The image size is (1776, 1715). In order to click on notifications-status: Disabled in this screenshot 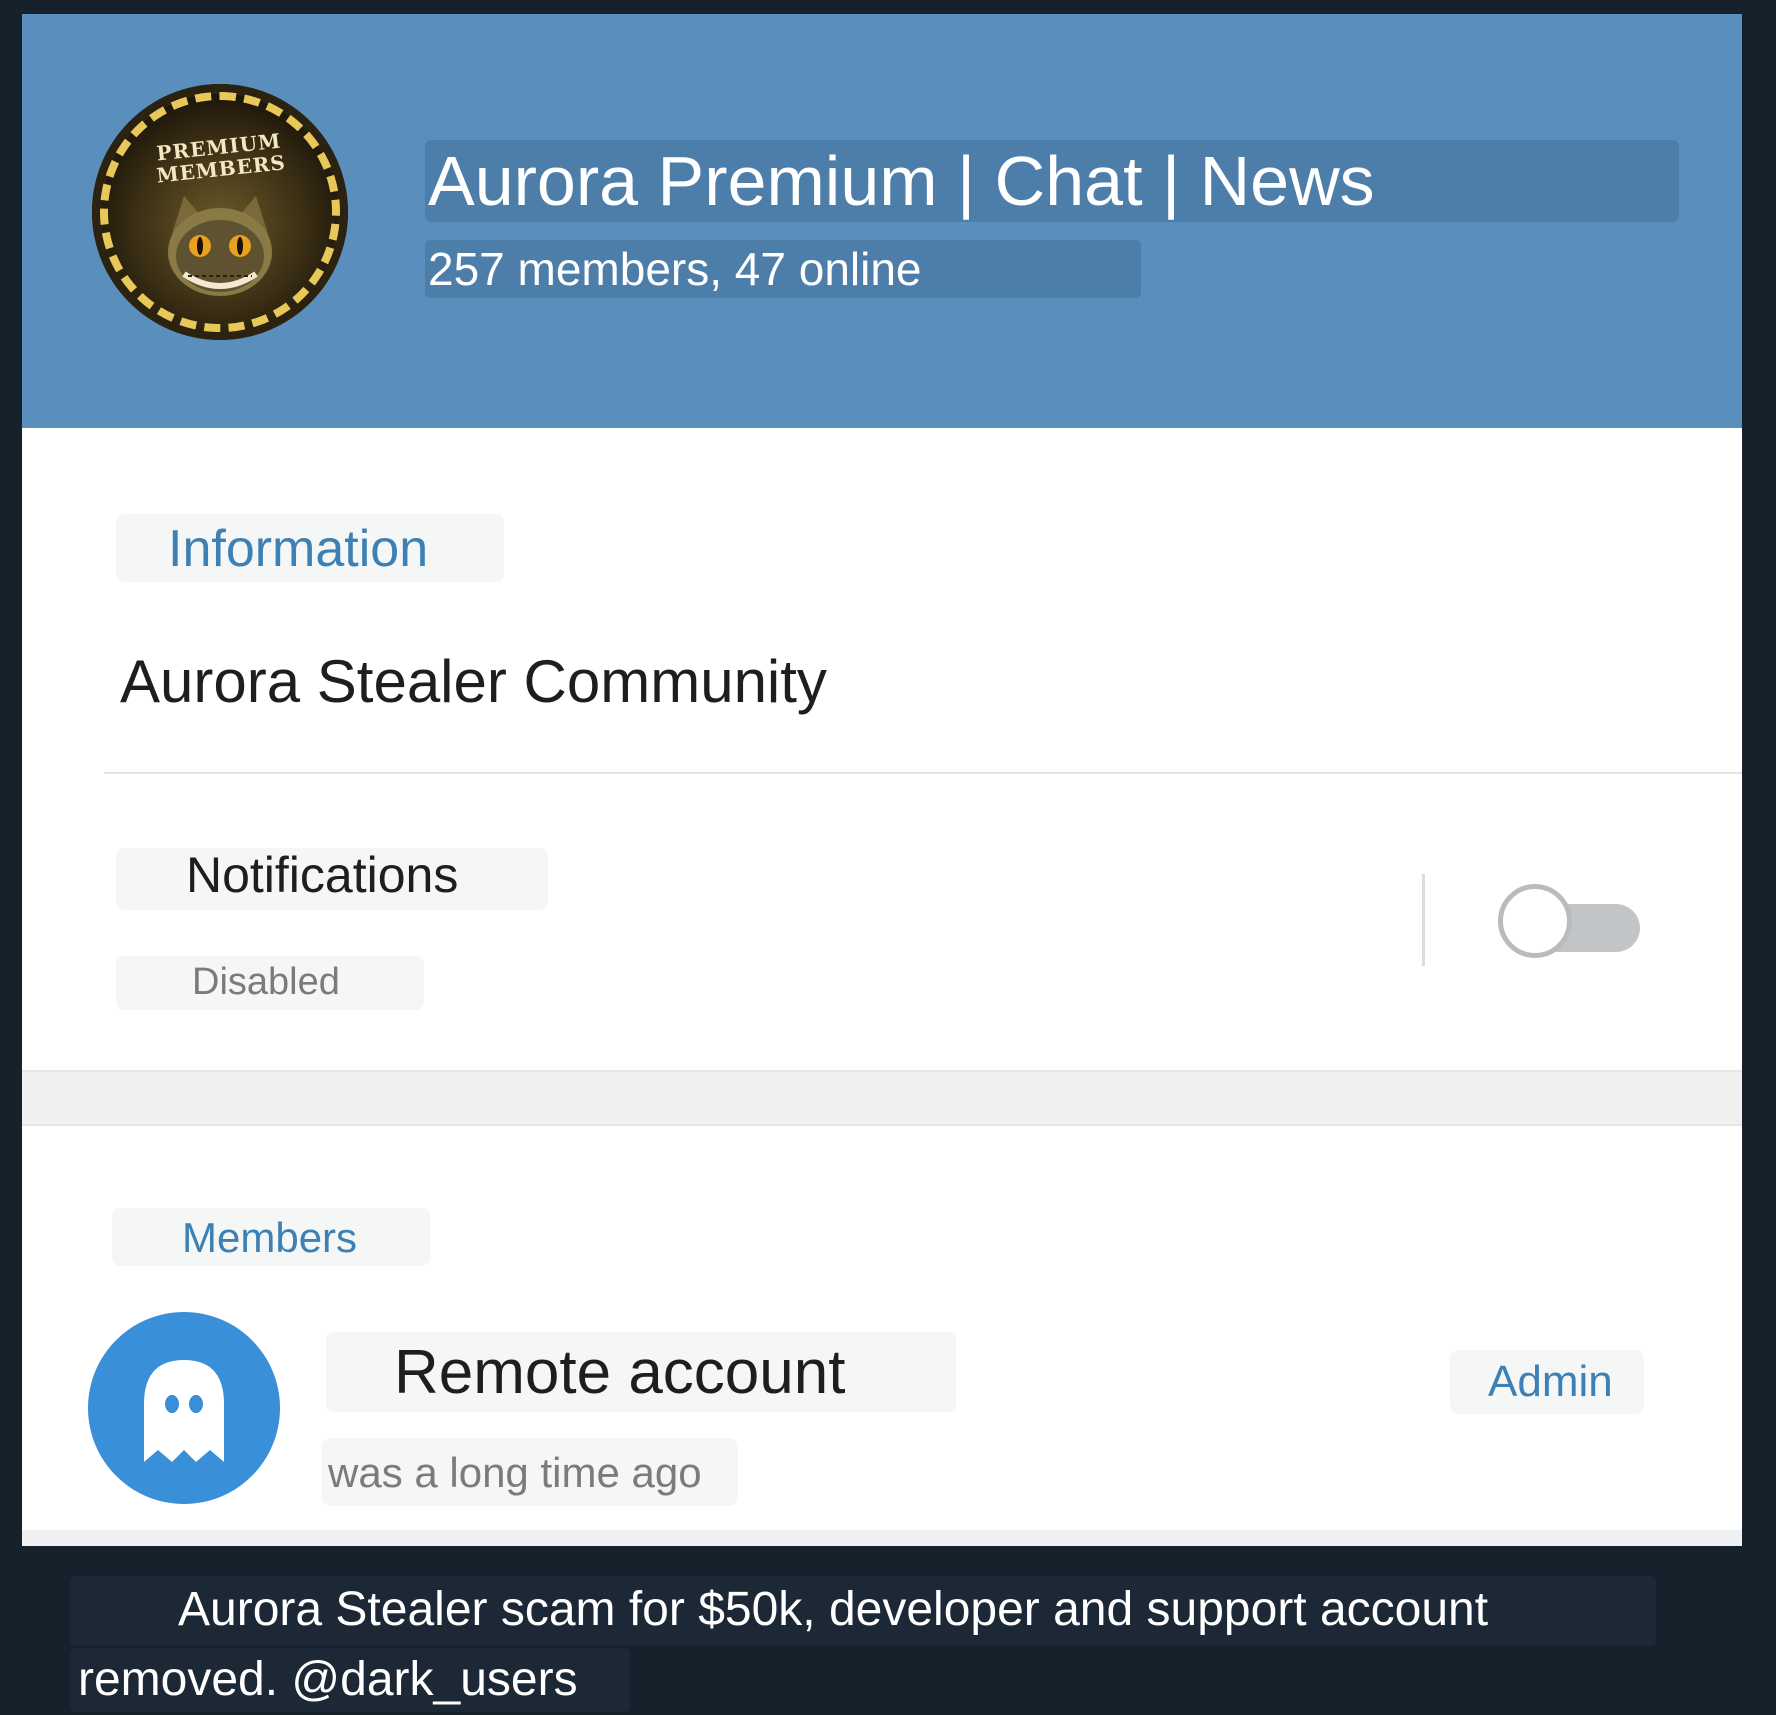, I will do `click(266, 982)`.